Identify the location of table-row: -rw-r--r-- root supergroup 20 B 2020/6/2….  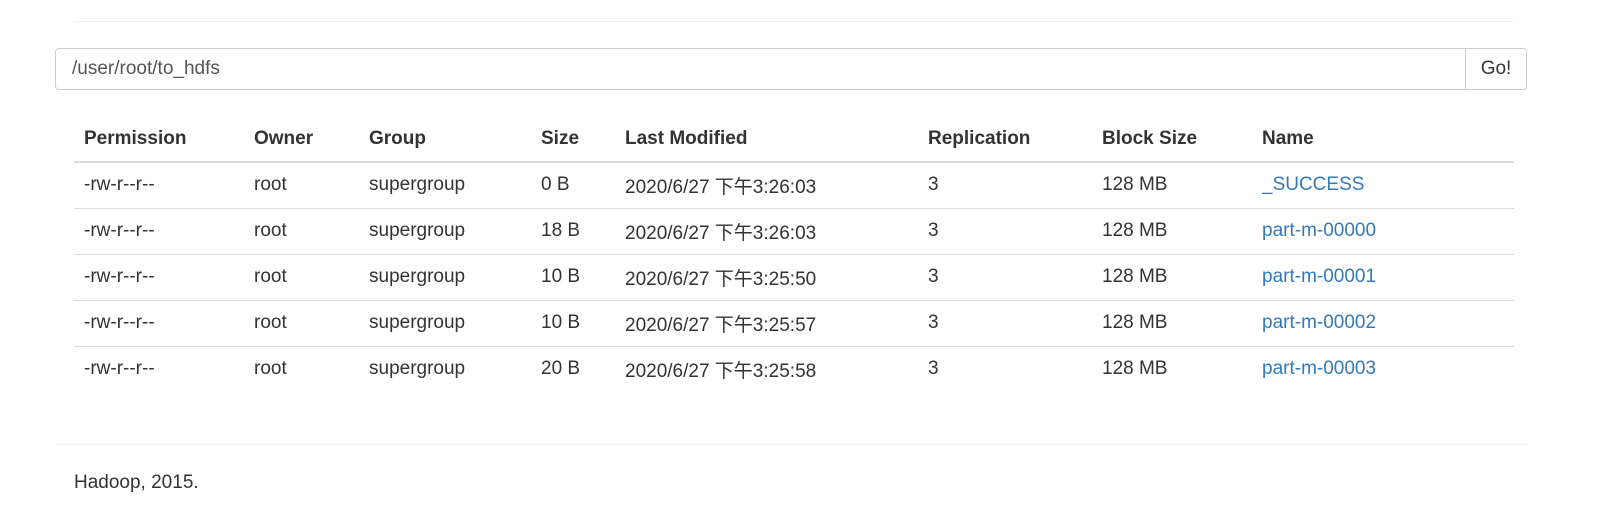
(794, 369).